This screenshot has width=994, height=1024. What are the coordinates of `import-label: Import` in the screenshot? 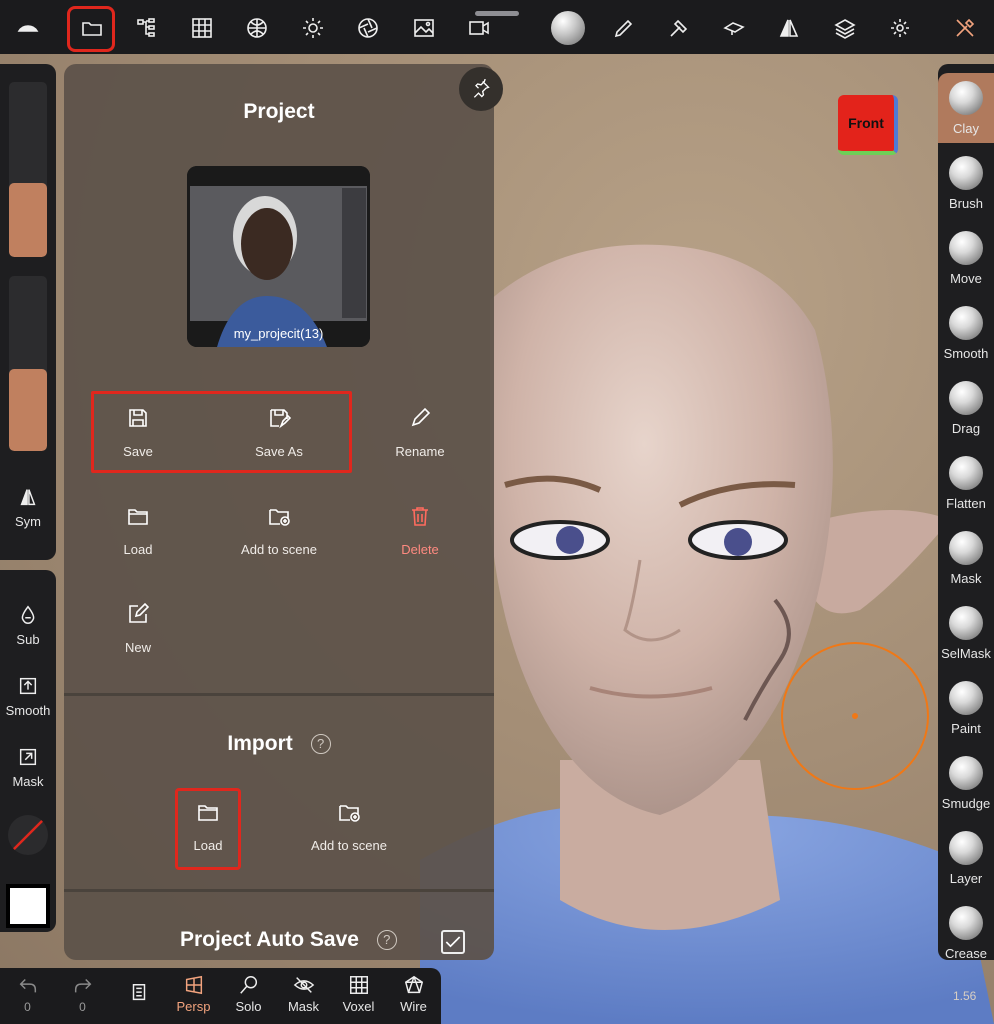 It's located at (260, 743).